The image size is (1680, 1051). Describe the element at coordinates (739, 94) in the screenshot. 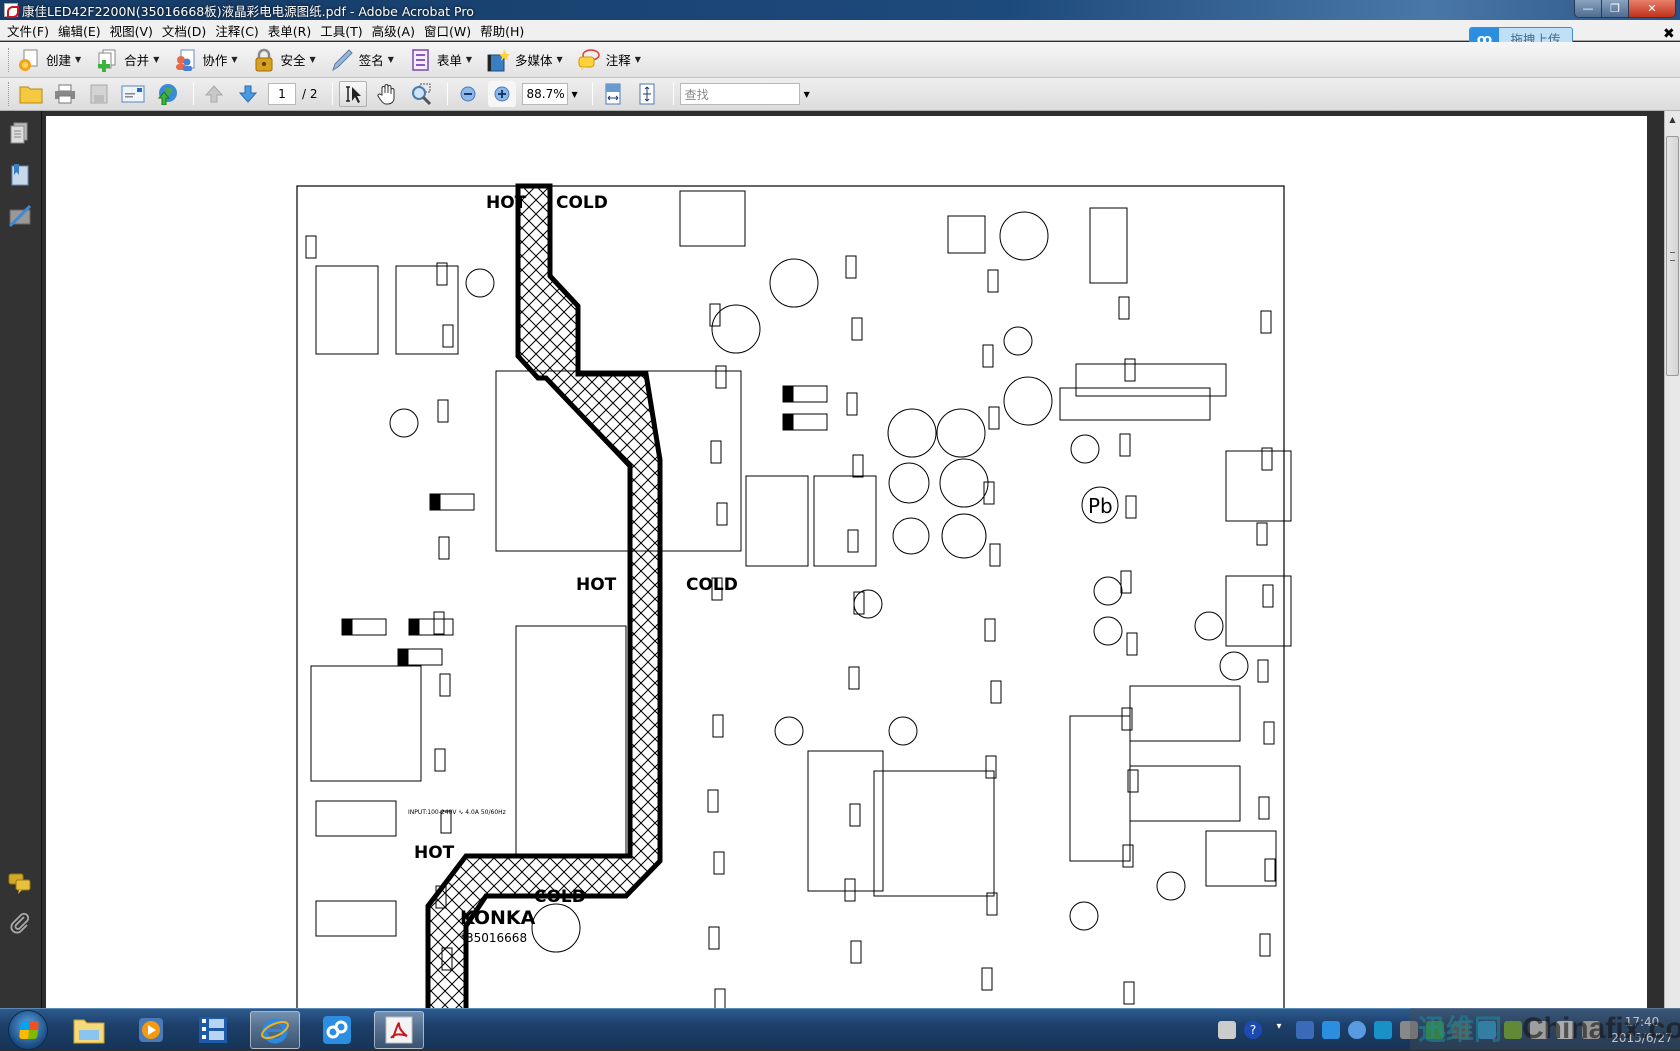

I see `find-input: 查找` at that location.